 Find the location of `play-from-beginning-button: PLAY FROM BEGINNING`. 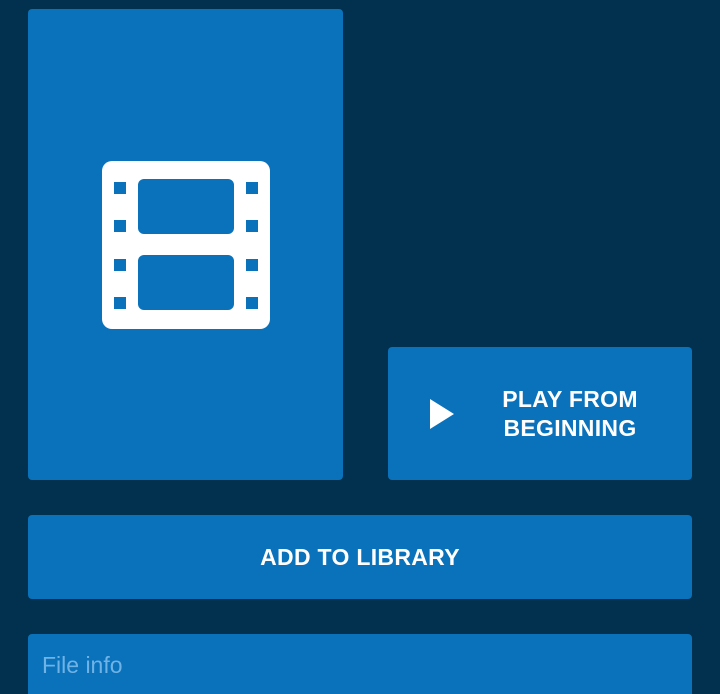

play-from-beginning-button: PLAY FROM BEGINNING is located at coordinates (540, 413).